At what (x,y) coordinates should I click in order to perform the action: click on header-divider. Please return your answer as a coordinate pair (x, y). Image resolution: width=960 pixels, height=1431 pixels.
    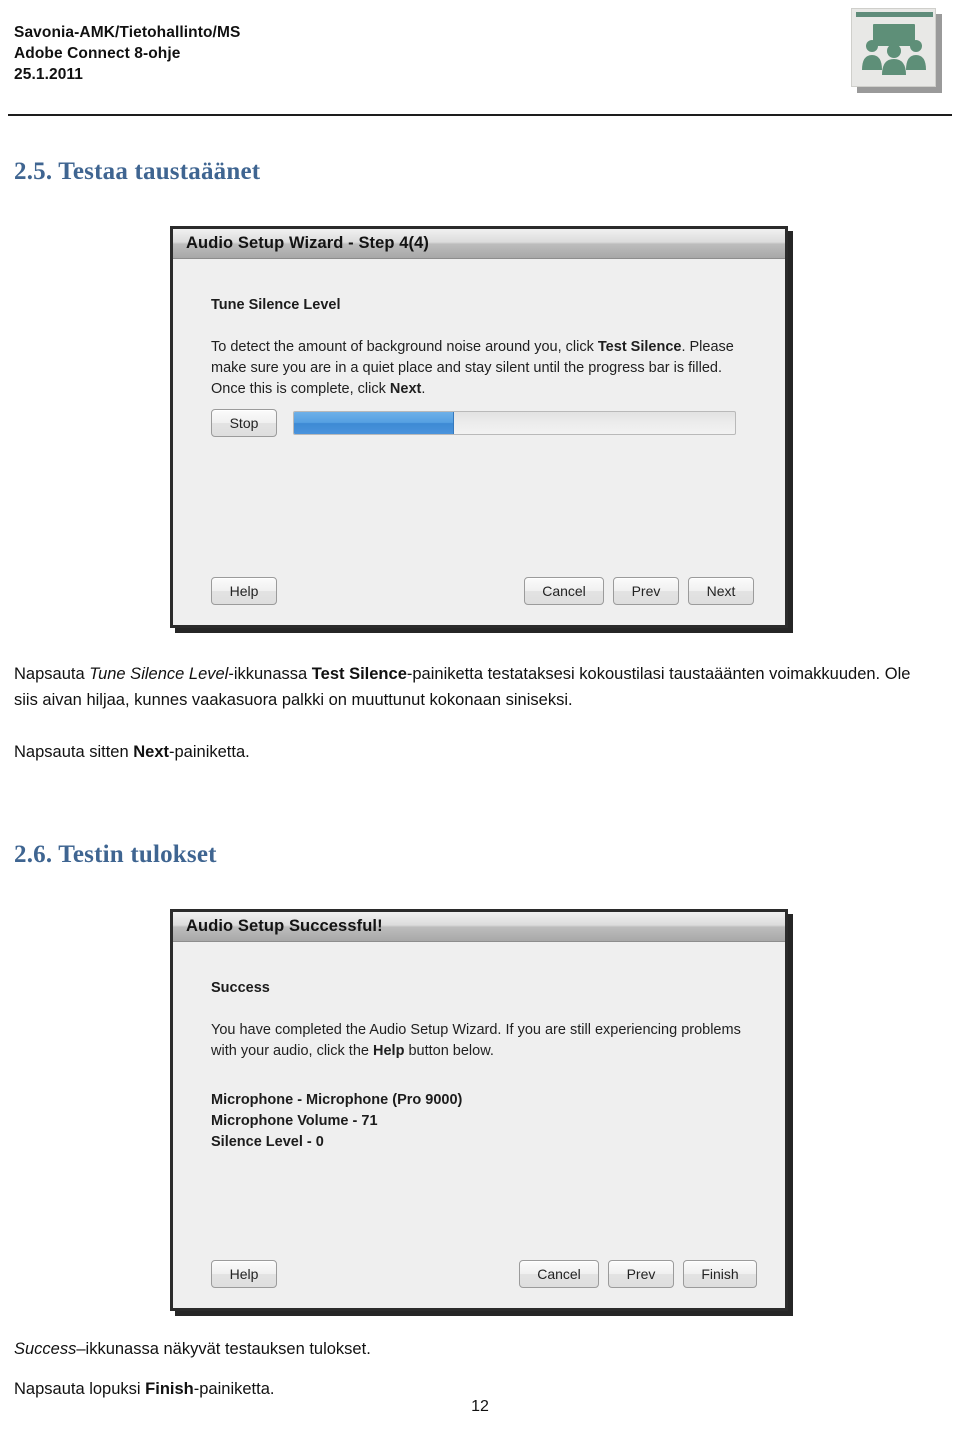
    Looking at the image, I should click on (480, 115).